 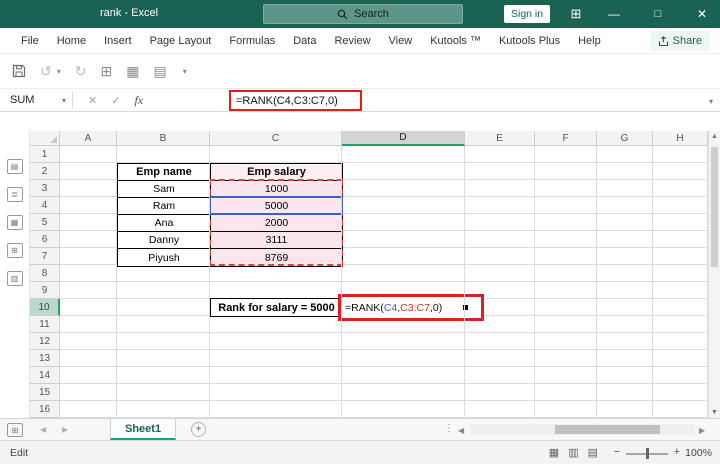 What do you see at coordinates (403, 138) in the screenshot?
I see `column-header-D: D` at bounding box center [403, 138].